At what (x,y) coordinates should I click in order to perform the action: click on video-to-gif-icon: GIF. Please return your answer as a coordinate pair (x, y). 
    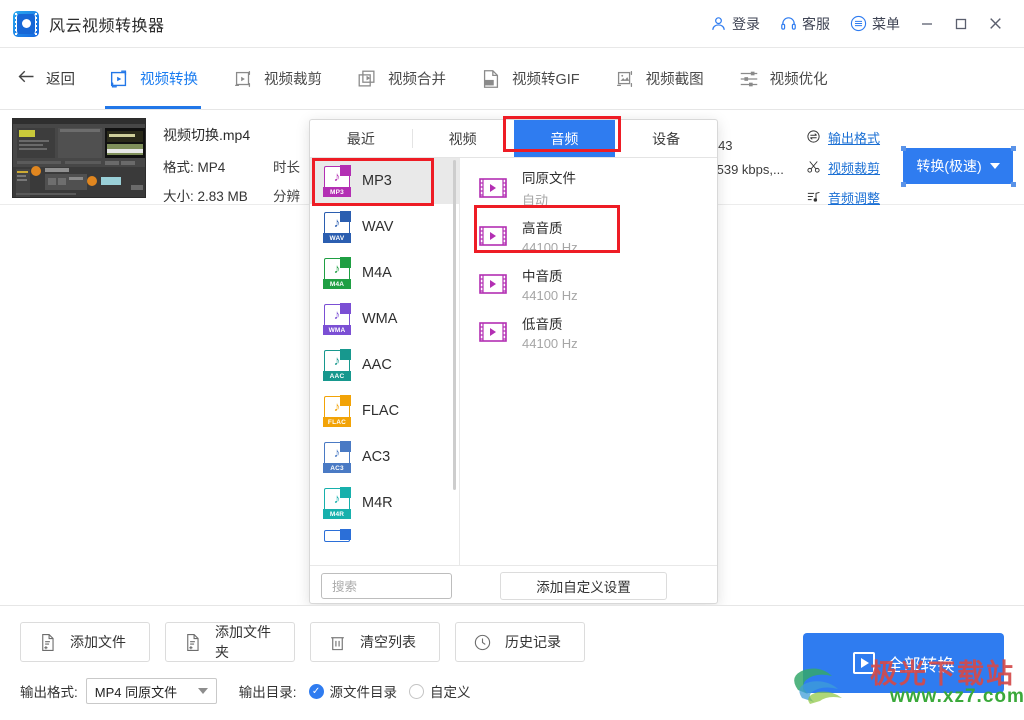
    Looking at the image, I should click on (491, 79).